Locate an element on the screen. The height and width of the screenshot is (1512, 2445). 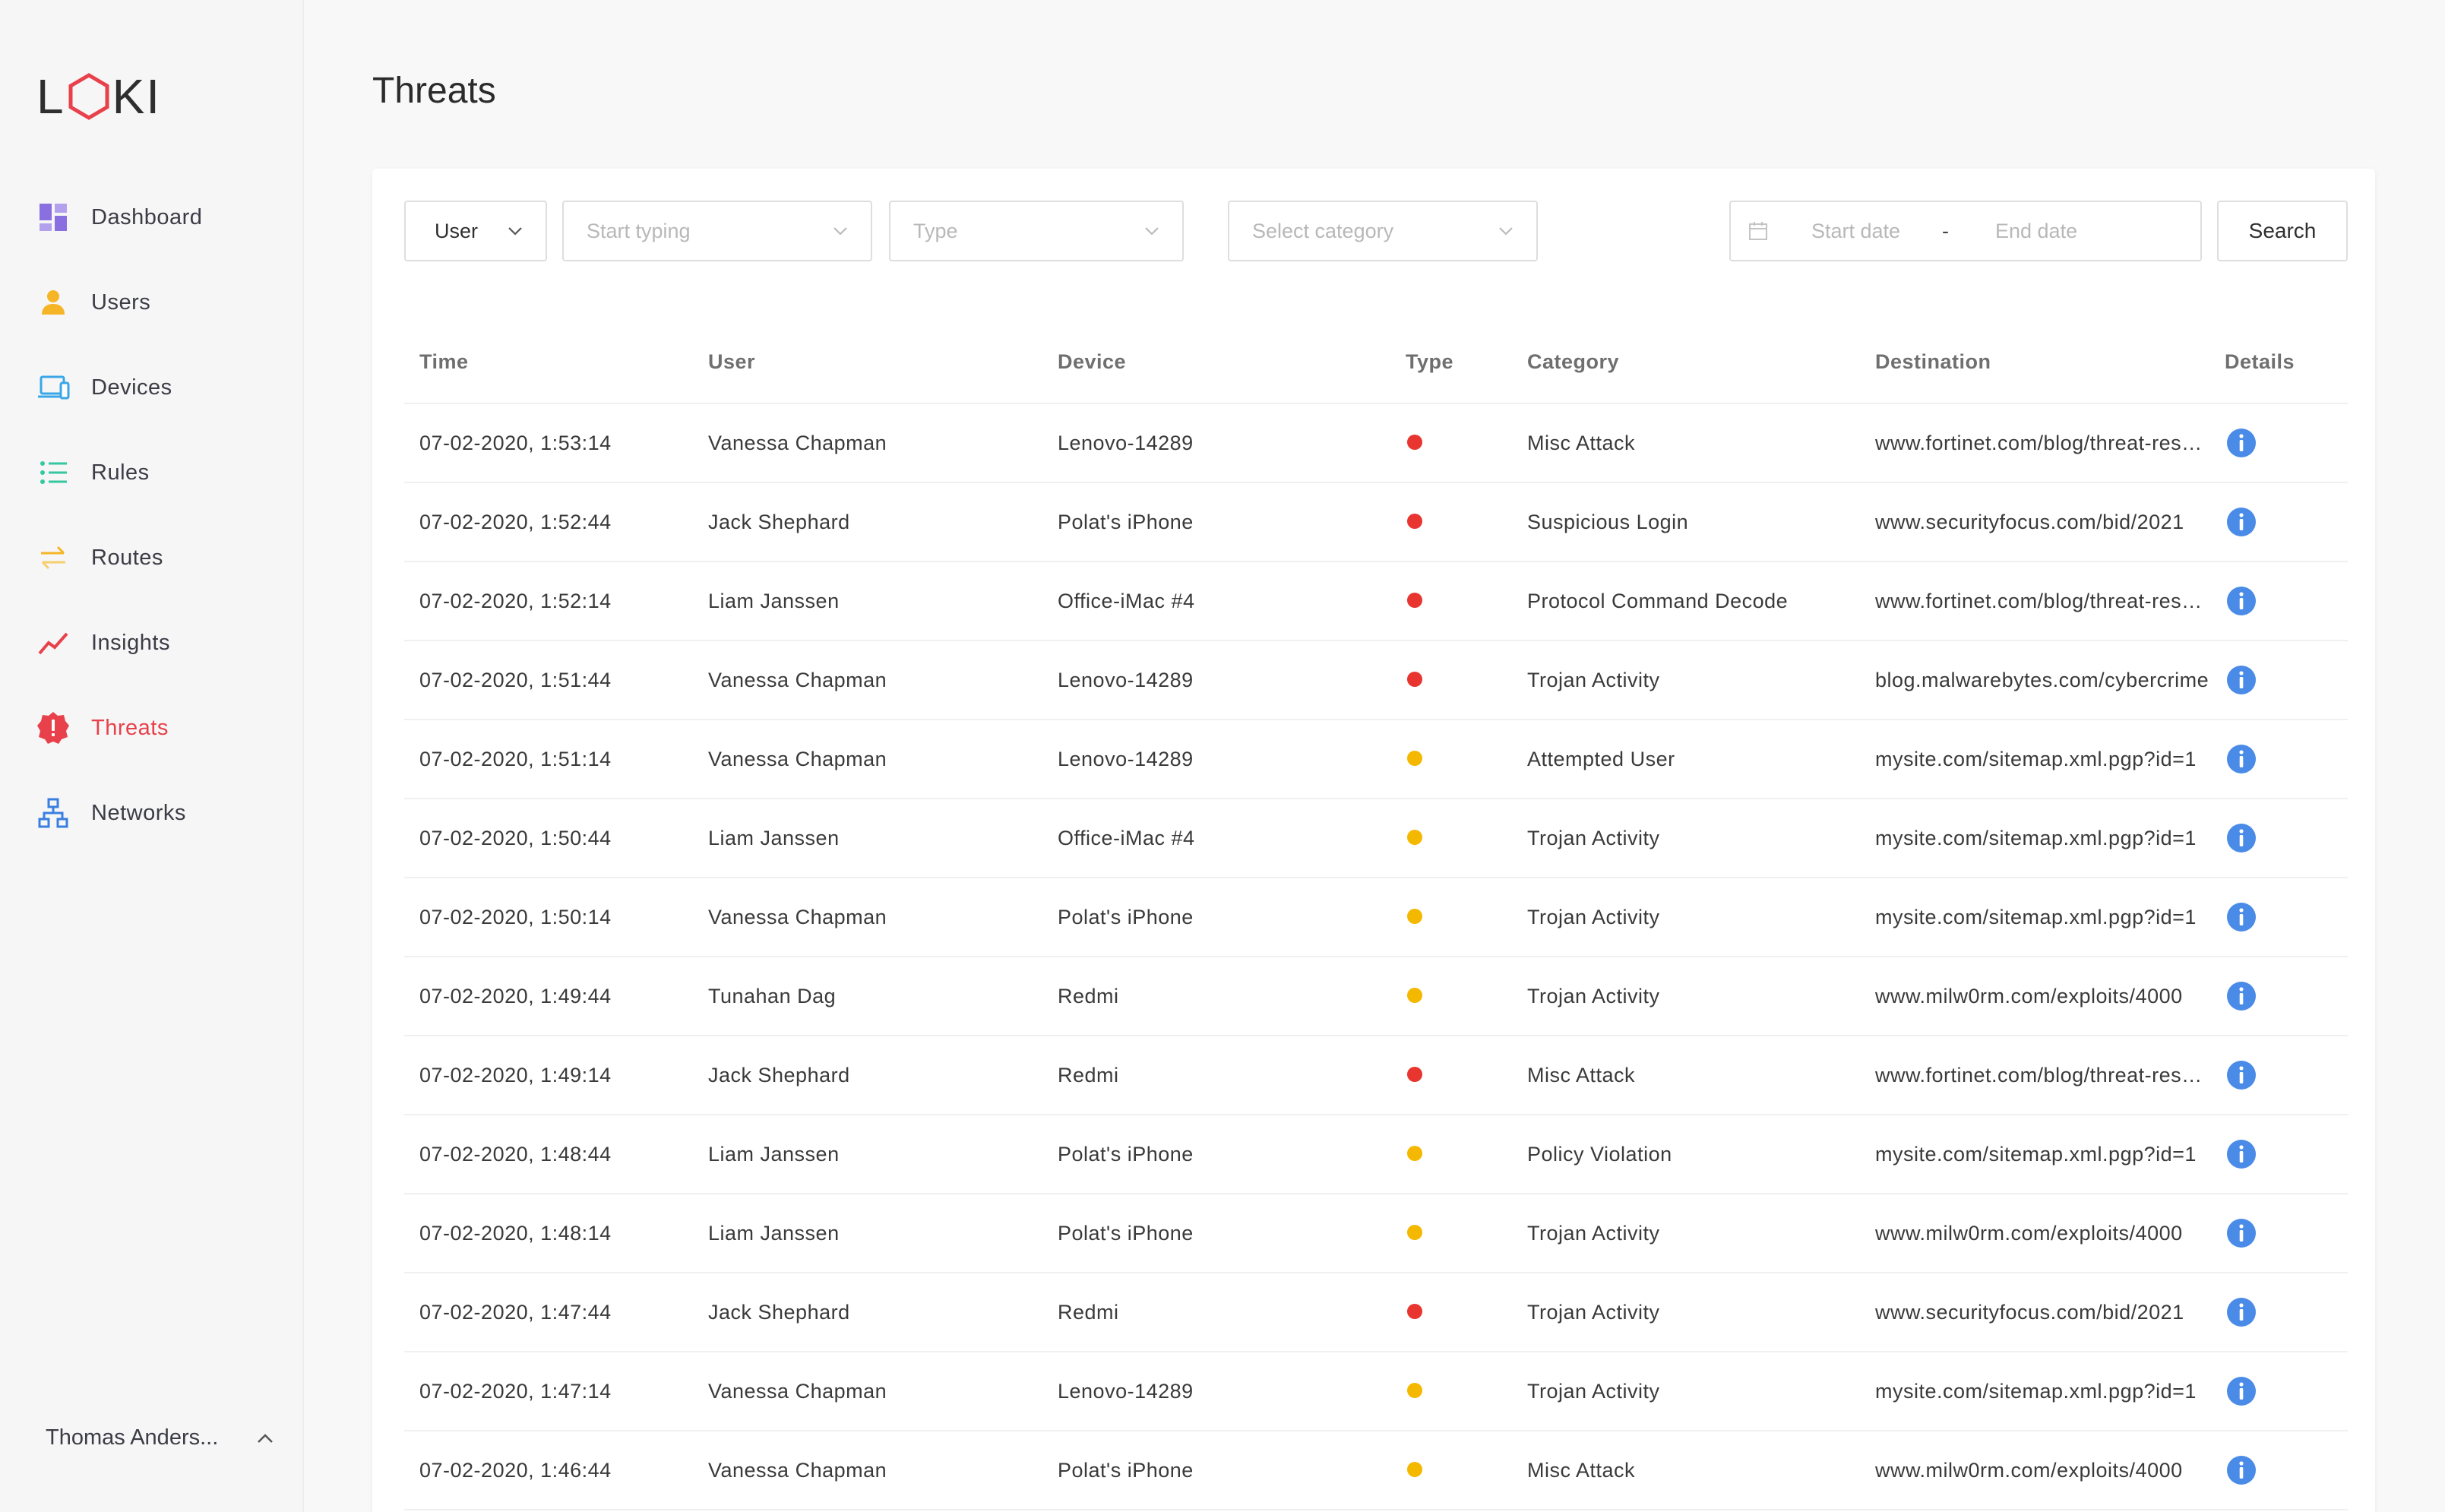
user-dropdown-value: User is located at coordinates (457, 230).